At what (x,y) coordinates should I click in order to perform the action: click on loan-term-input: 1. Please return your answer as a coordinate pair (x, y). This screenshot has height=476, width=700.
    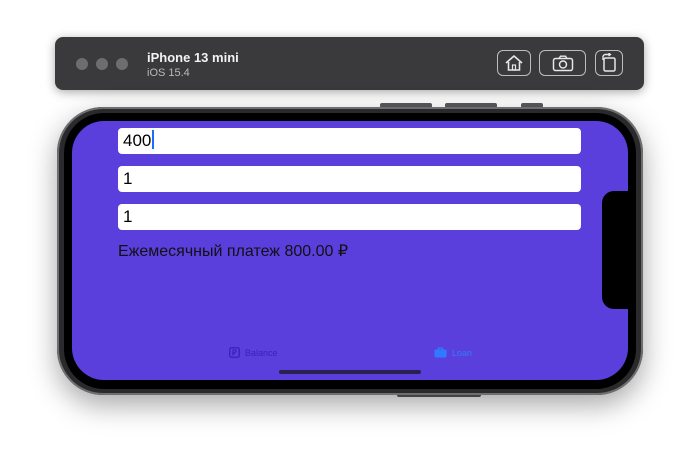
    Looking at the image, I should click on (349, 179).